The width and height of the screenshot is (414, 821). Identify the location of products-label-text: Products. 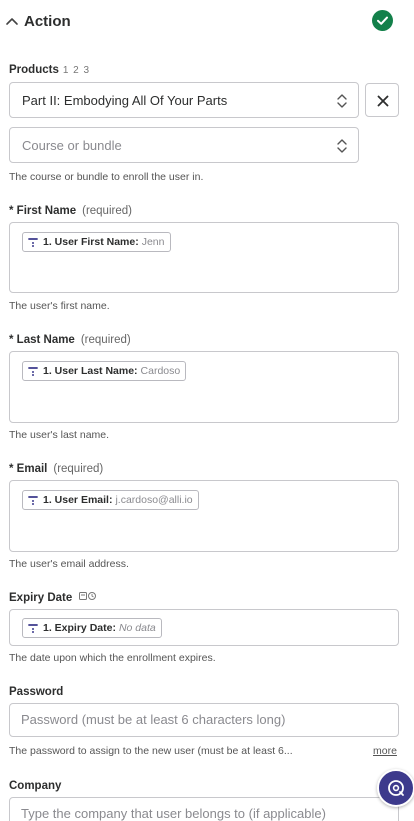
(34, 70).